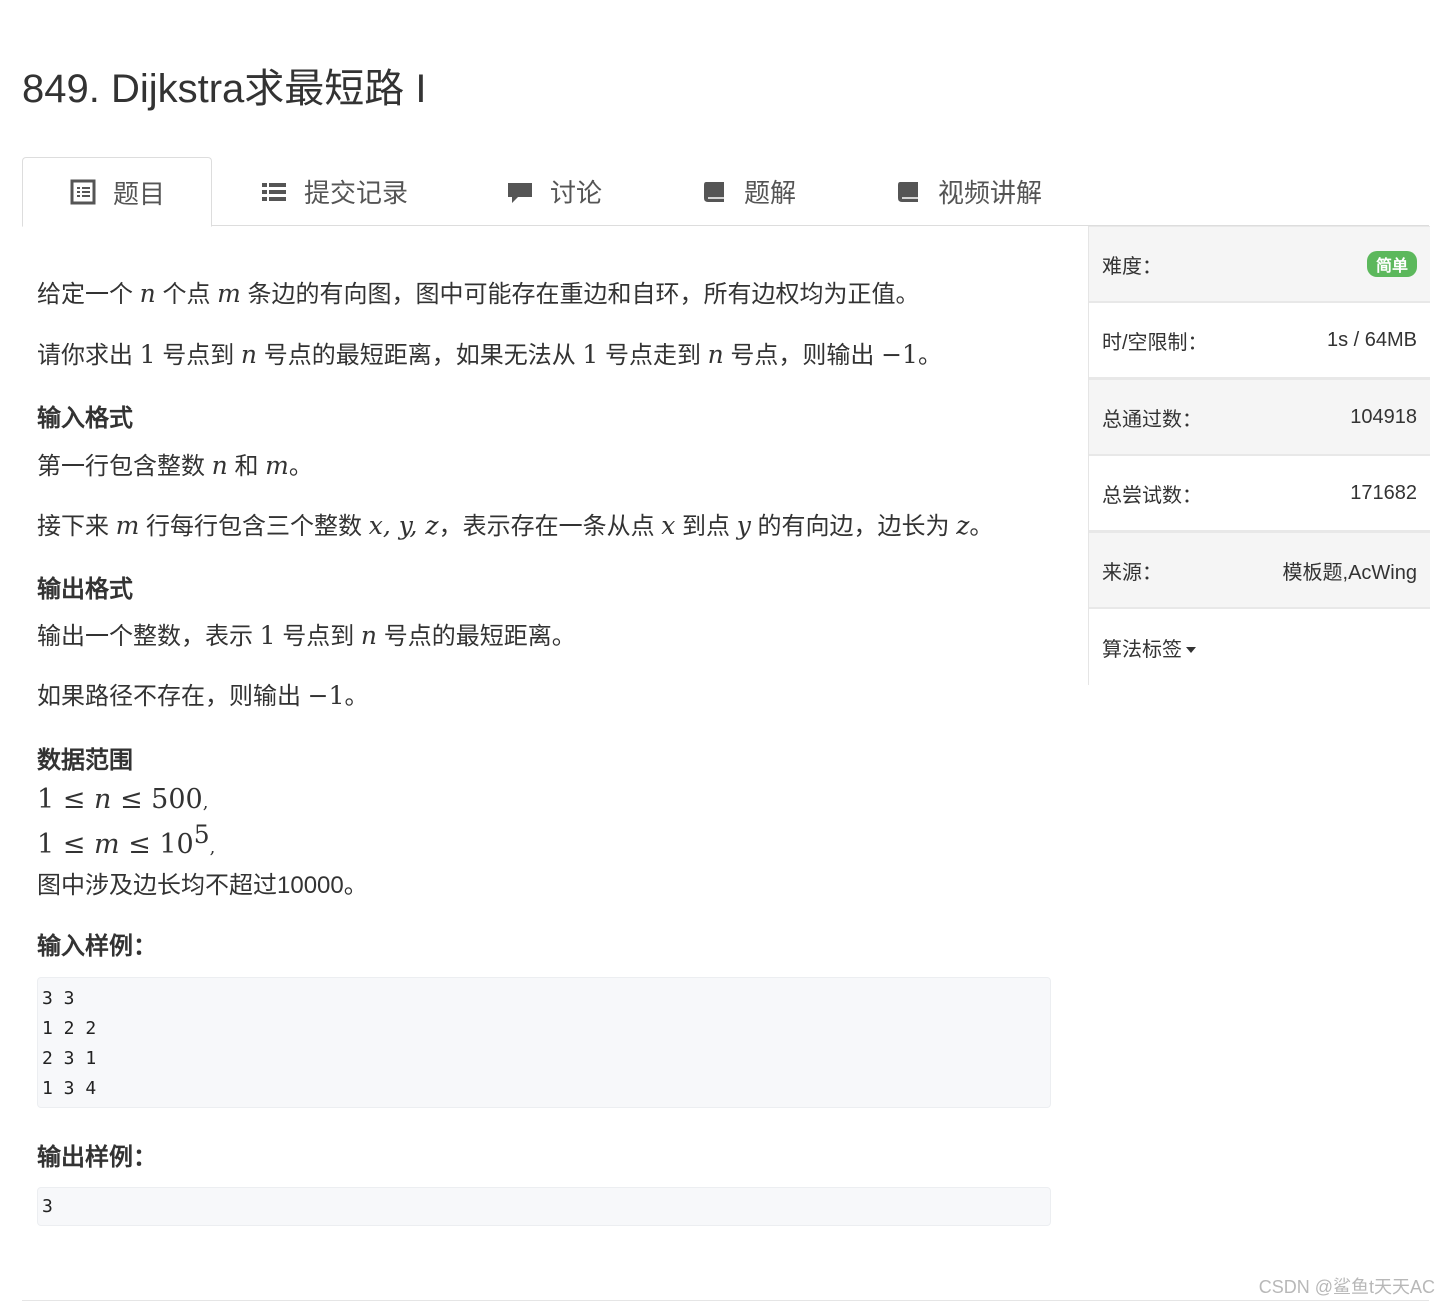 This screenshot has height=1304, width=1449. Describe the element at coordinates (1350, 570) in the screenshot. I see `source-value: 模板题,AcWing` at that location.